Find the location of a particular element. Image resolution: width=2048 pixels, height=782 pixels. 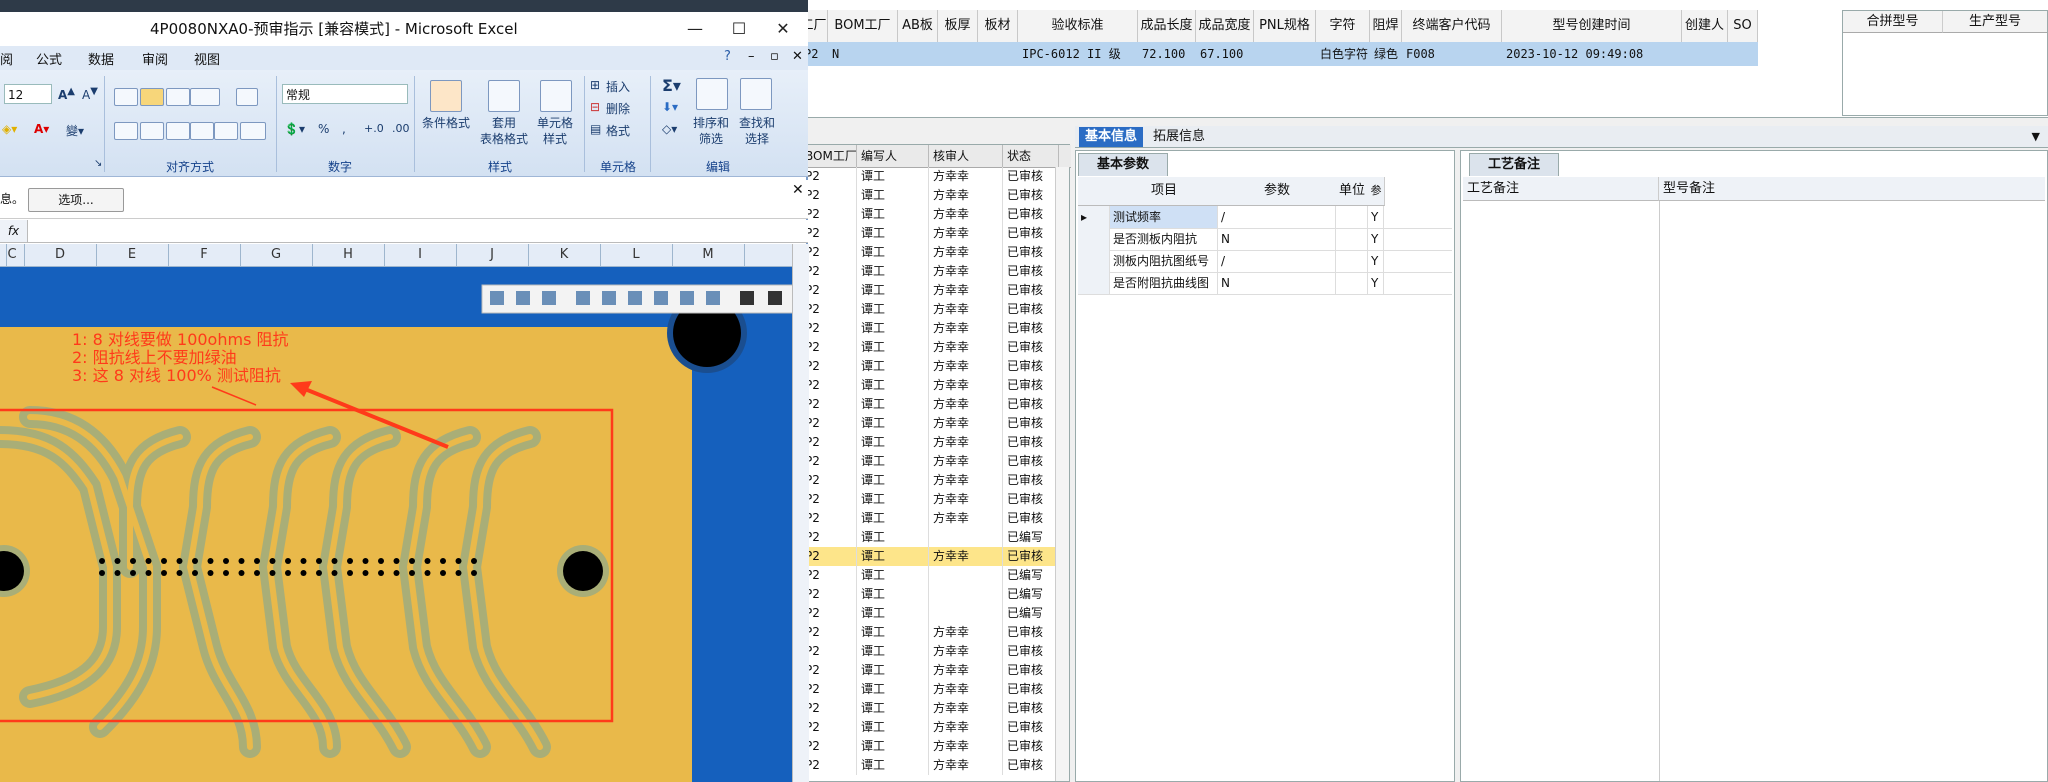

column-header-j: J is located at coordinates (492, 255).